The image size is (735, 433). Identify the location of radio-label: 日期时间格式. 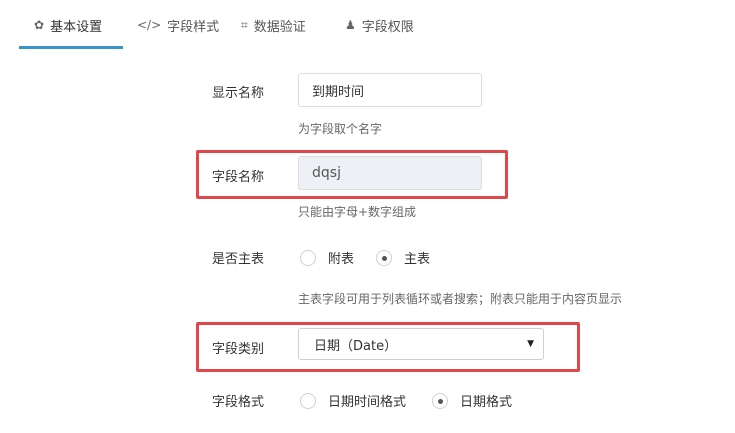
(367, 402).